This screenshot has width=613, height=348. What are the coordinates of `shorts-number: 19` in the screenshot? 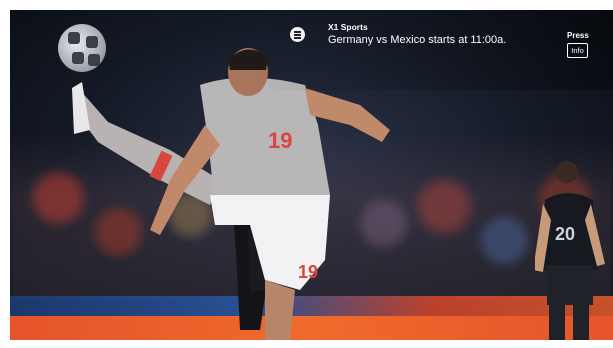 It's located at (308, 272).